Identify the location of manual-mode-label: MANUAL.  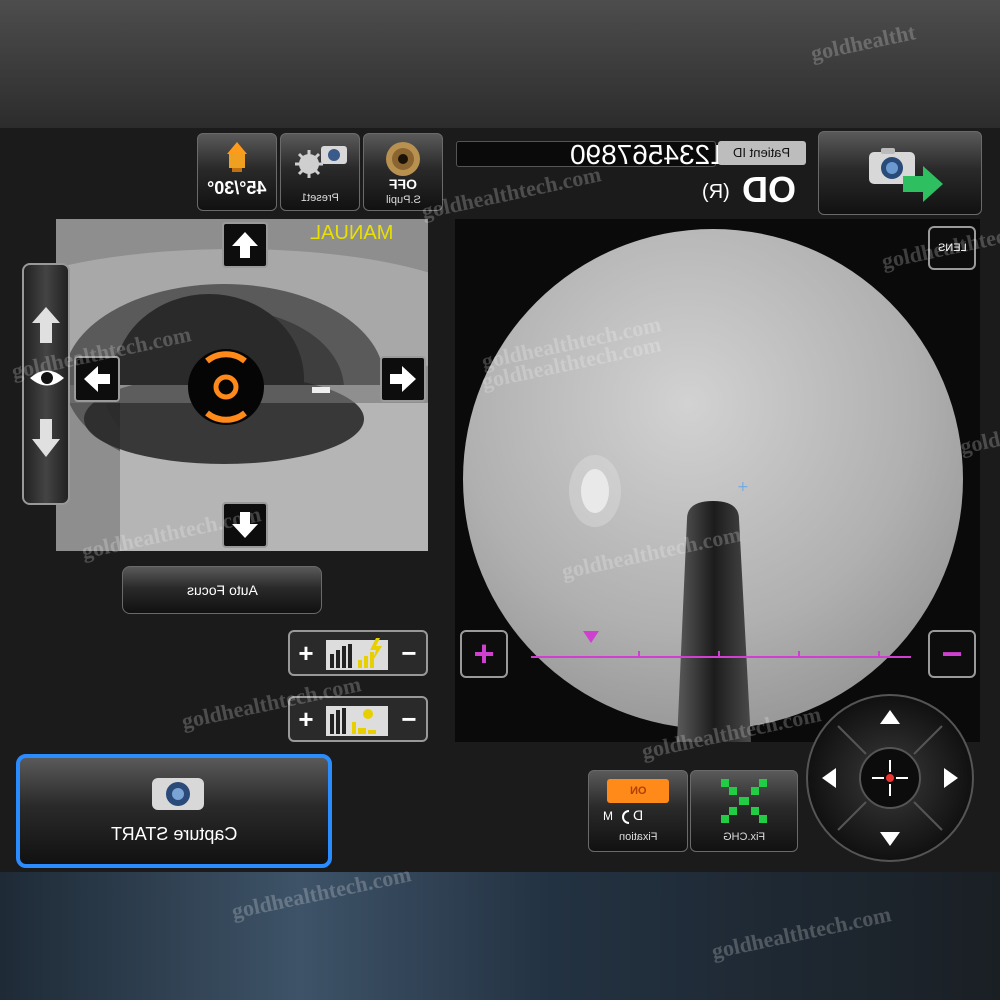
(352, 233).